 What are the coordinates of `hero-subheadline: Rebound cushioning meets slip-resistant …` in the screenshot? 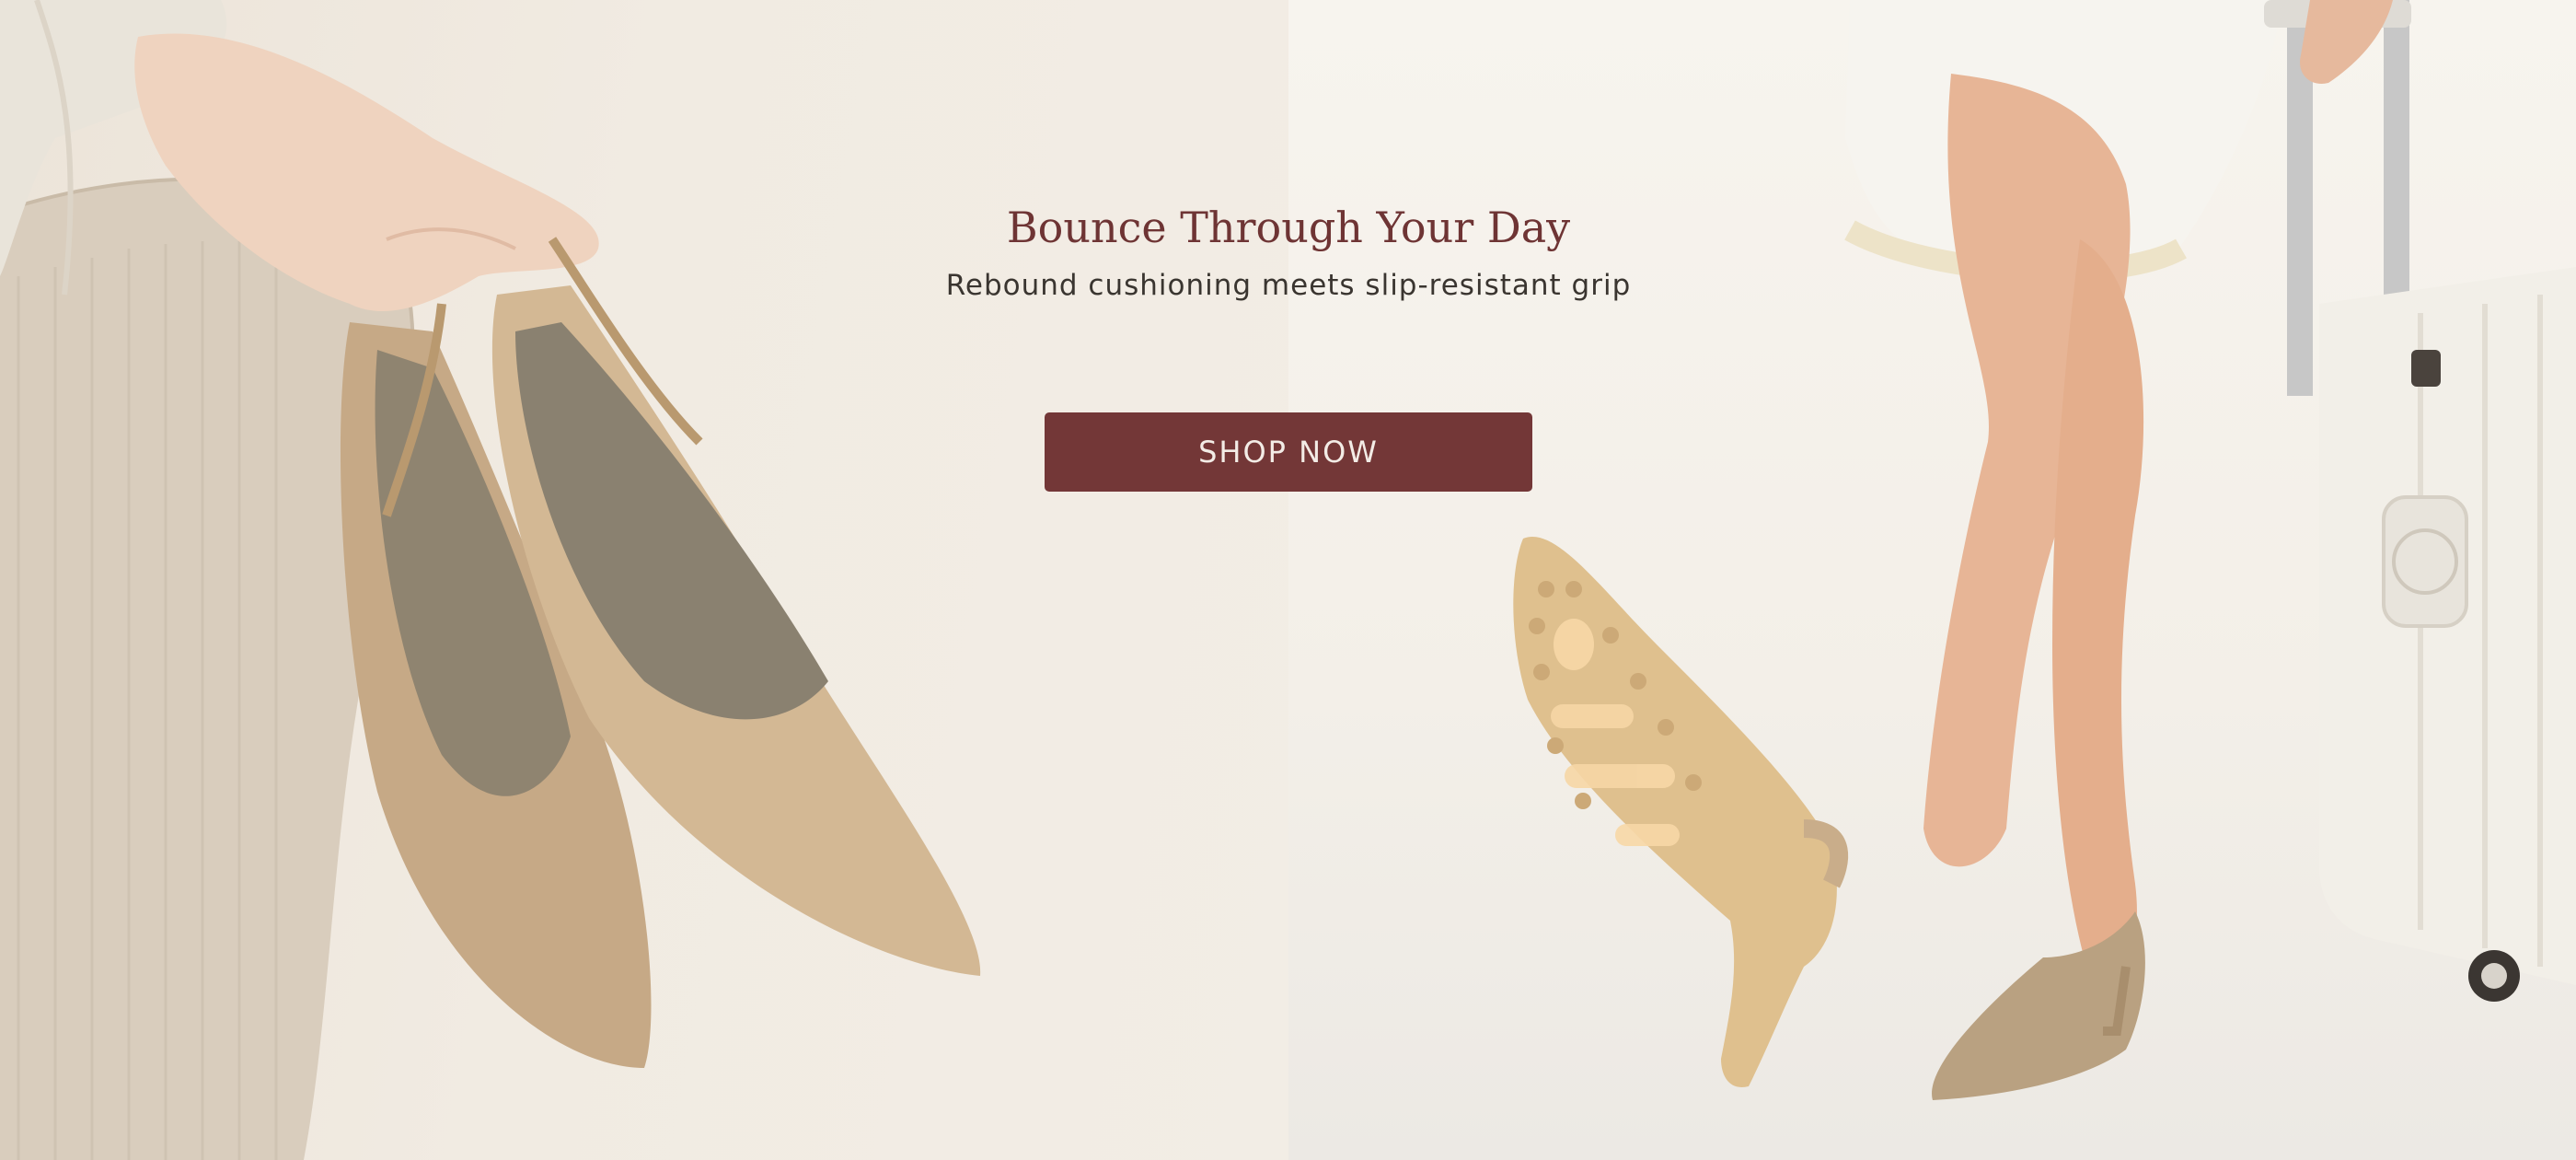 It's located at (1288, 285).